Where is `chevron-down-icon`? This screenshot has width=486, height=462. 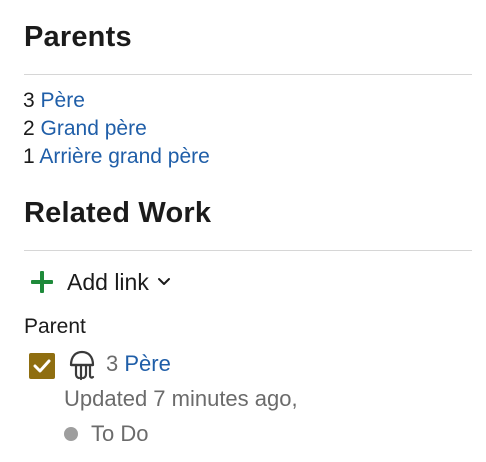 chevron-down-icon is located at coordinates (163, 281).